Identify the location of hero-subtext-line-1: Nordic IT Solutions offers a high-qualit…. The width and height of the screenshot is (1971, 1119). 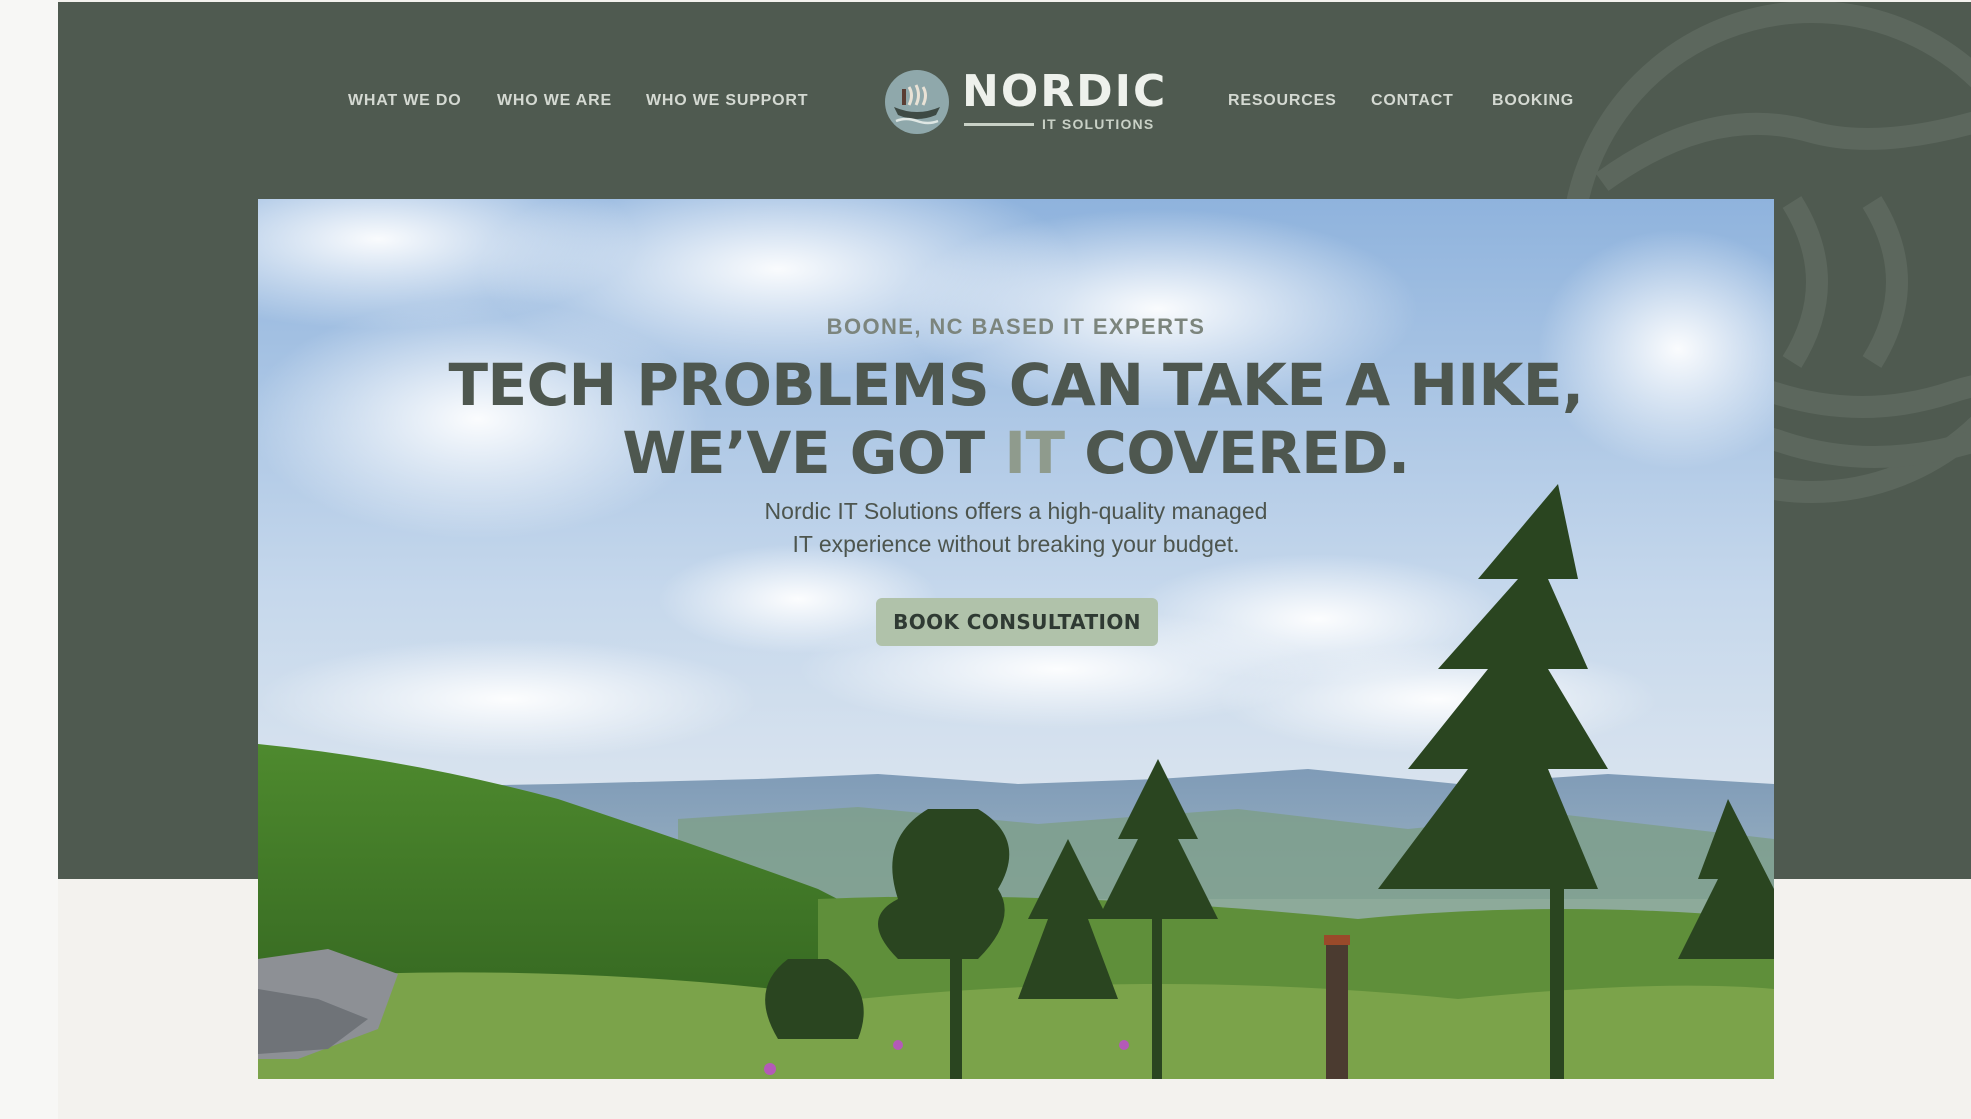
(1016, 511).